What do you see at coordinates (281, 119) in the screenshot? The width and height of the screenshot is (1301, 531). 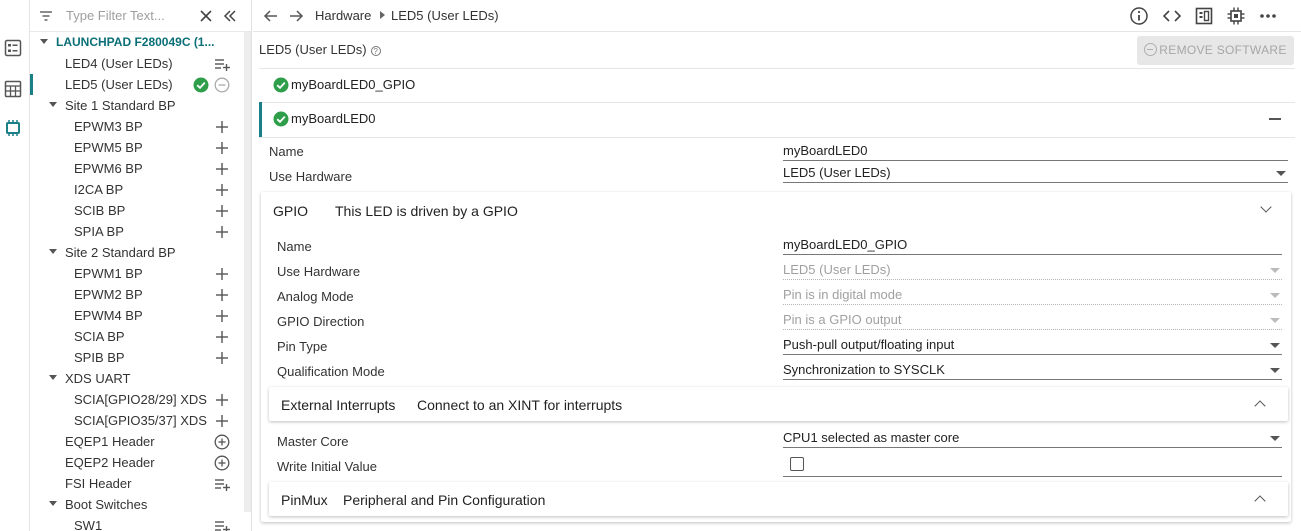 I see `check-circle-icon` at bounding box center [281, 119].